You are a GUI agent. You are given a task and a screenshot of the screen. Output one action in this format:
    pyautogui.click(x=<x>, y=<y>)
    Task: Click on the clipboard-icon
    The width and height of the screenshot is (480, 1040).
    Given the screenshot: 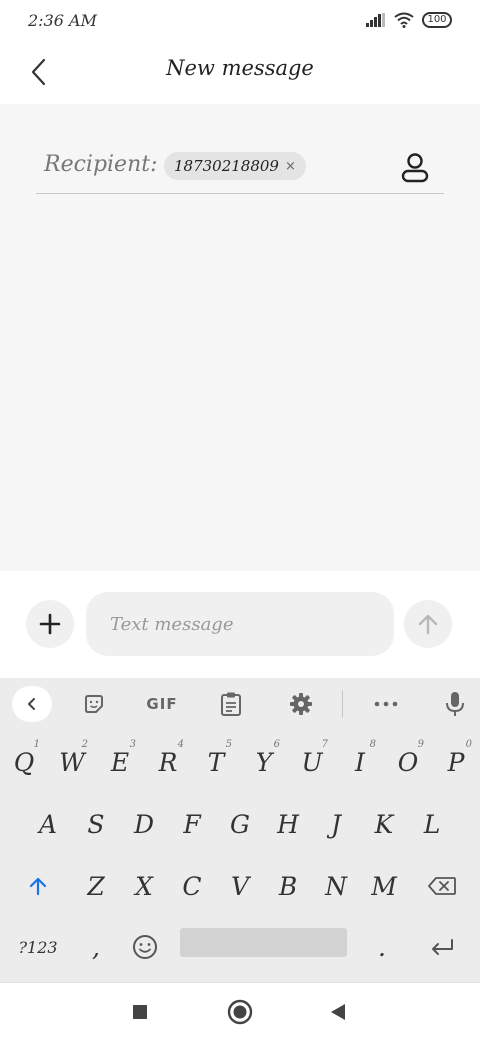 What is the action you would take?
    pyautogui.click(x=231, y=704)
    